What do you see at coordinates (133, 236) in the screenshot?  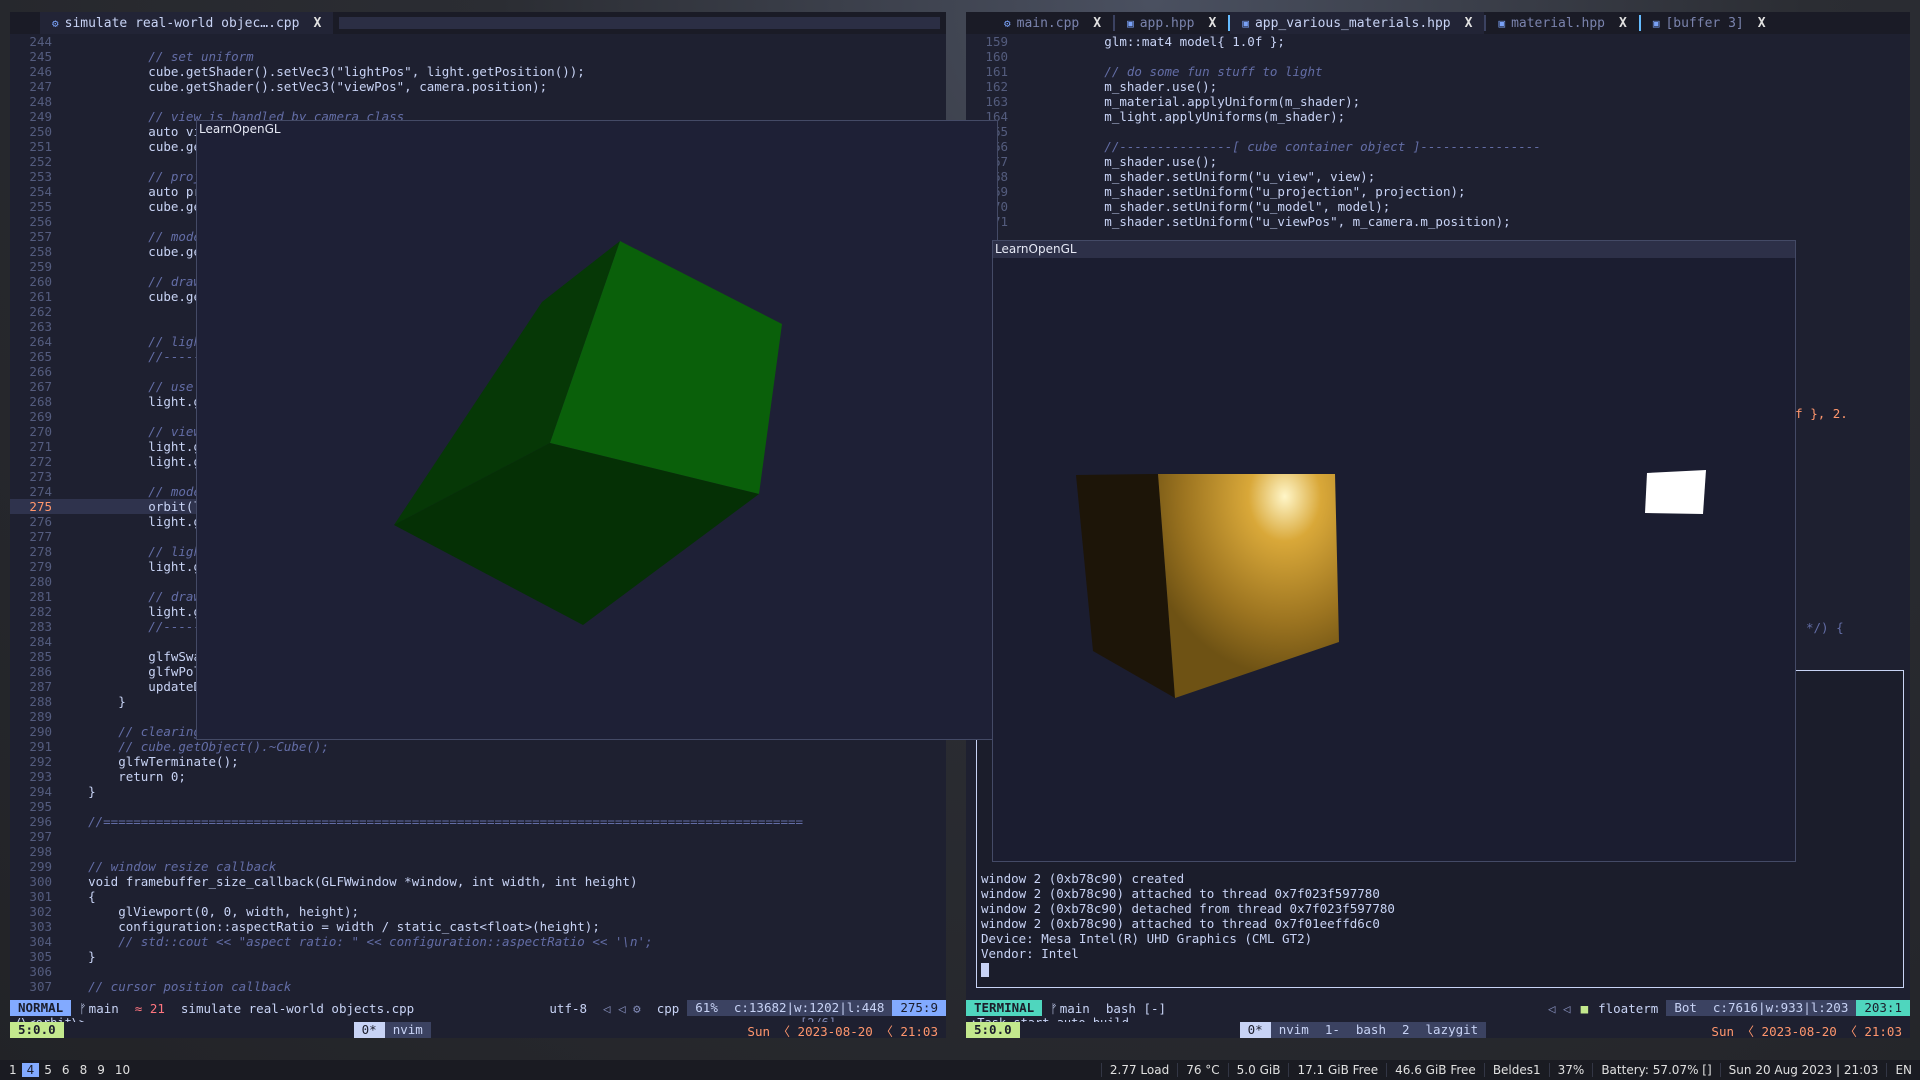 I see `line-text: // model` at bounding box center [133, 236].